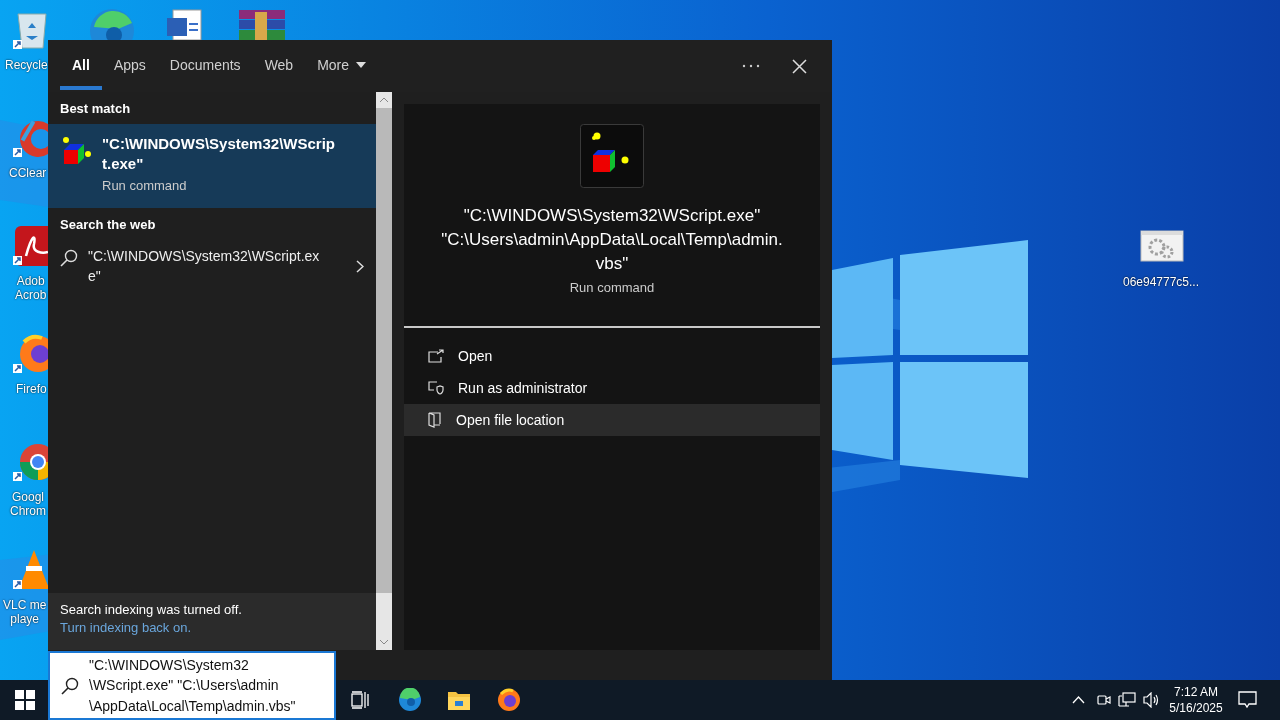  I want to click on network-icon, so click(1127, 700).